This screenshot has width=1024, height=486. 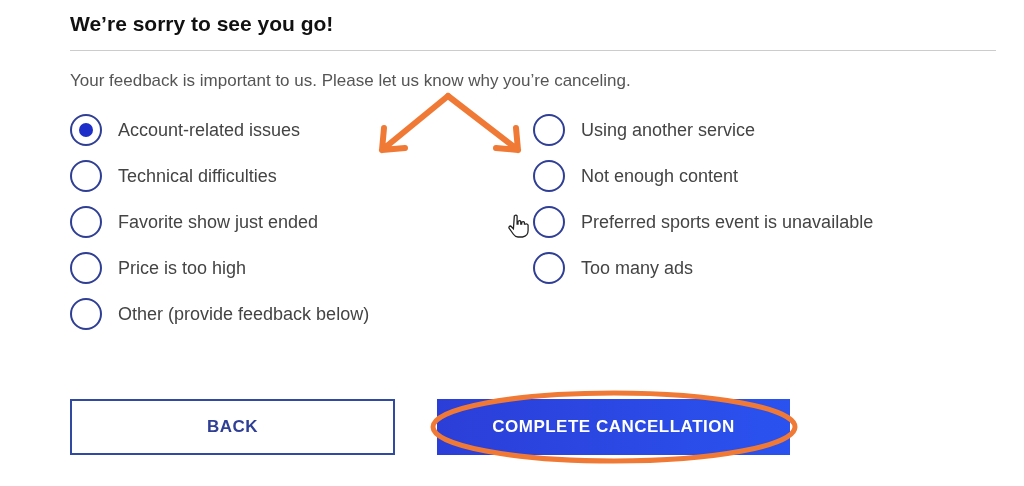 I want to click on reason-option: Not enough content, so click(x=703, y=176).